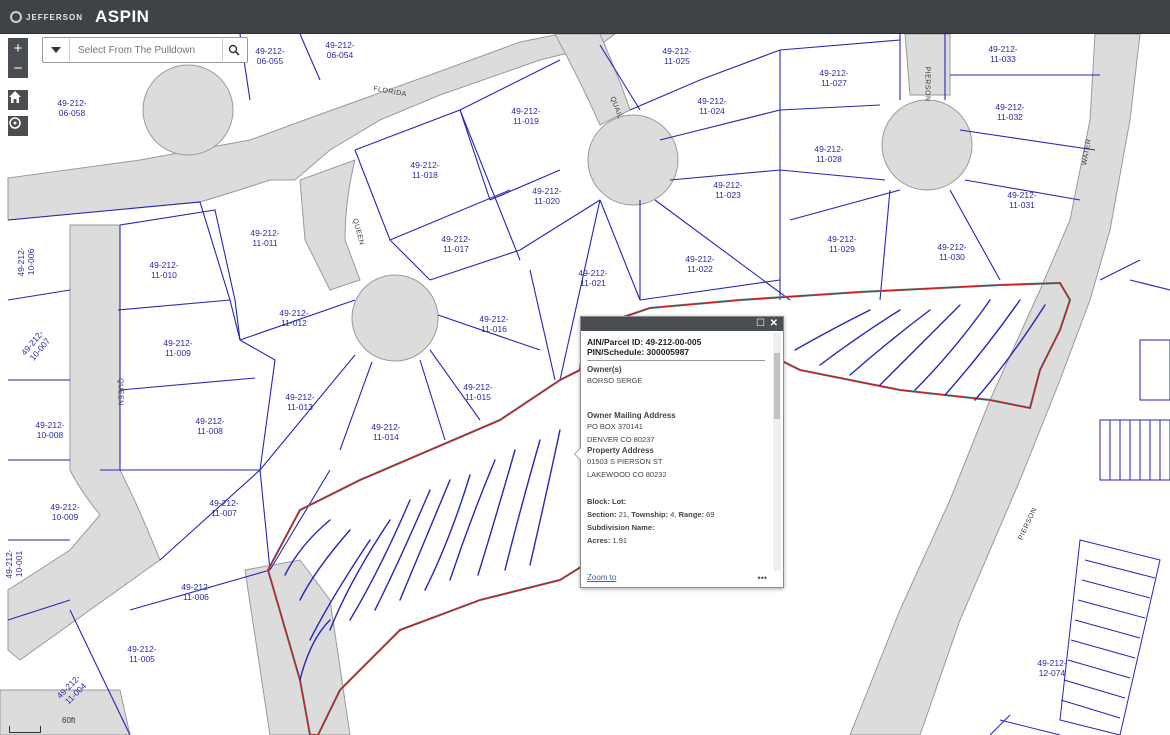 The image size is (1170, 735). What do you see at coordinates (297, 647) in the screenshot?
I see `south-road` at bounding box center [297, 647].